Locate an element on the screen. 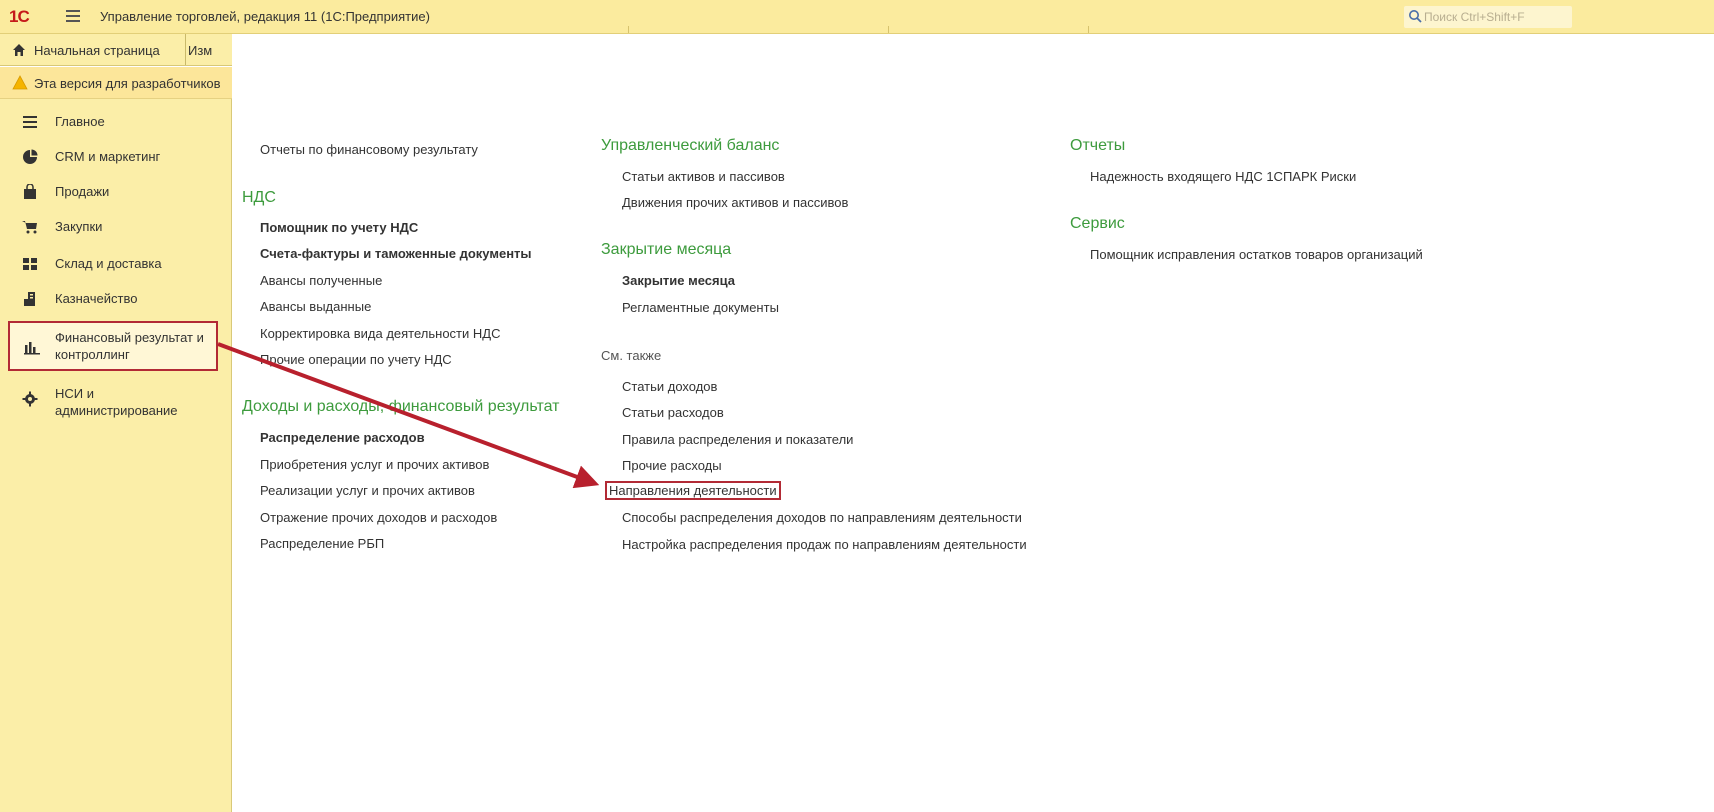 This screenshot has height=812, width=1714. tabs-bar: Начальная страница Изм is located at coordinates (116, 50).